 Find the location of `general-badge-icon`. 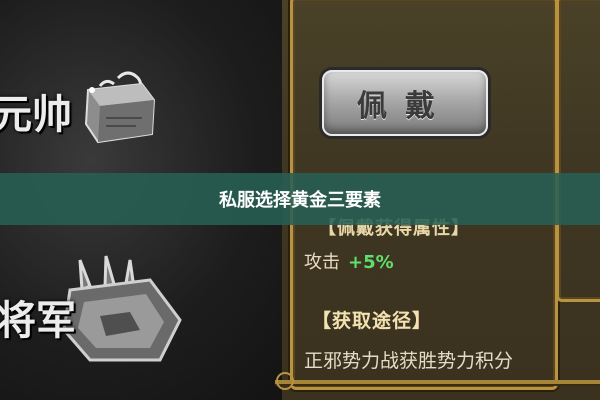

general-badge-icon is located at coordinates (122, 308).